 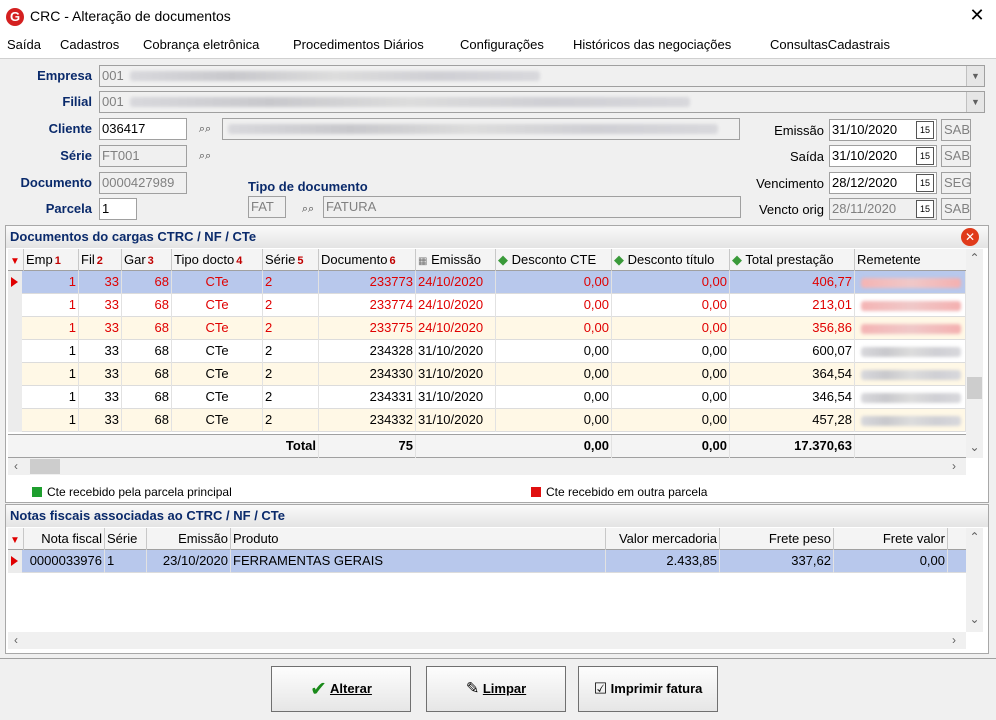 What do you see at coordinates (554, 260) in the screenshot?
I see `col-desconto-cte: ◆ Desconto CTE` at bounding box center [554, 260].